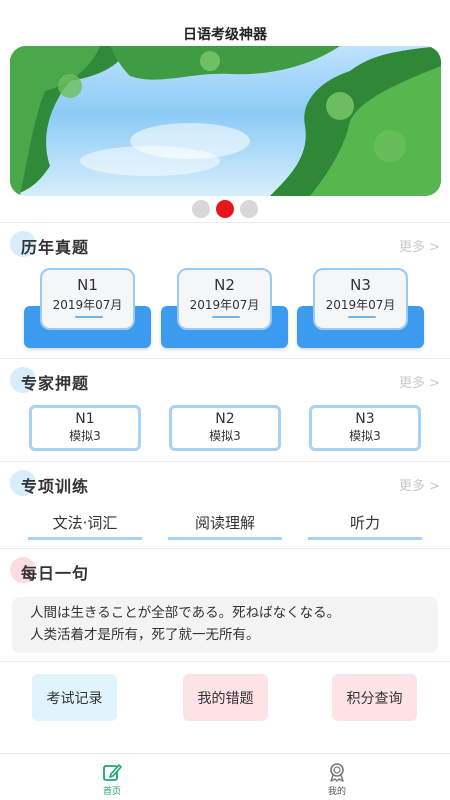 This screenshot has width=450, height=800. What do you see at coordinates (224, 285) in the screenshot?
I see `exam-level: N2` at bounding box center [224, 285].